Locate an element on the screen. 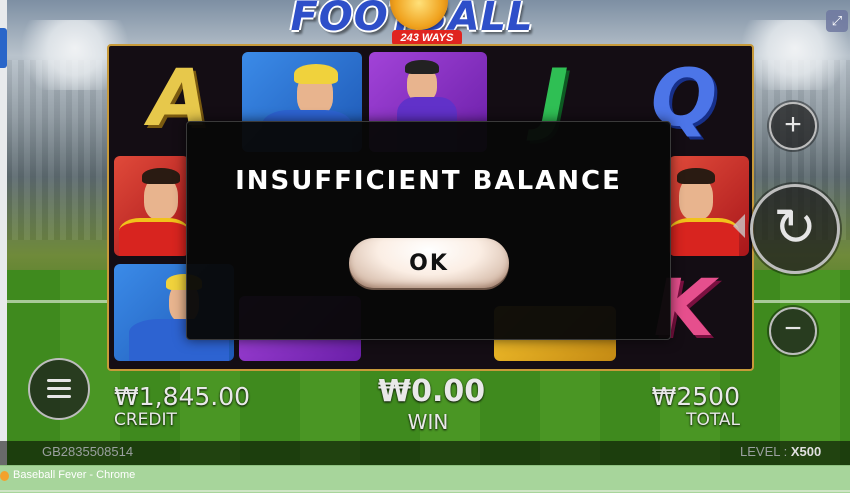 This screenshot has height=493, width=850. level-indicator: LEVEL : X500 is located at coordinates (780, 451).